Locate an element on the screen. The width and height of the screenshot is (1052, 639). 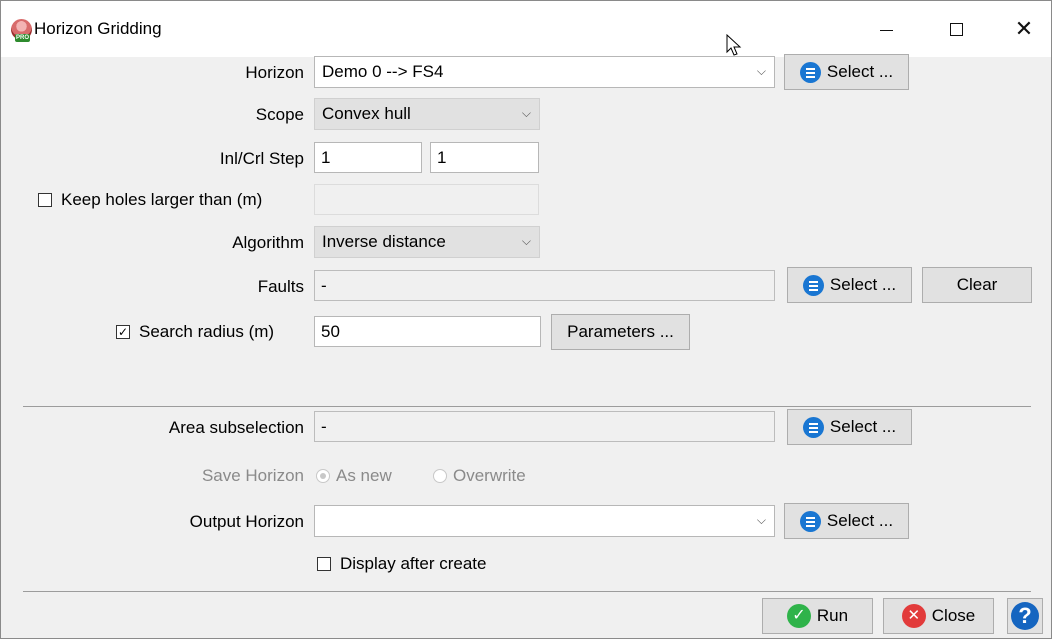
maximize-button is located at coordinates (956, 29).